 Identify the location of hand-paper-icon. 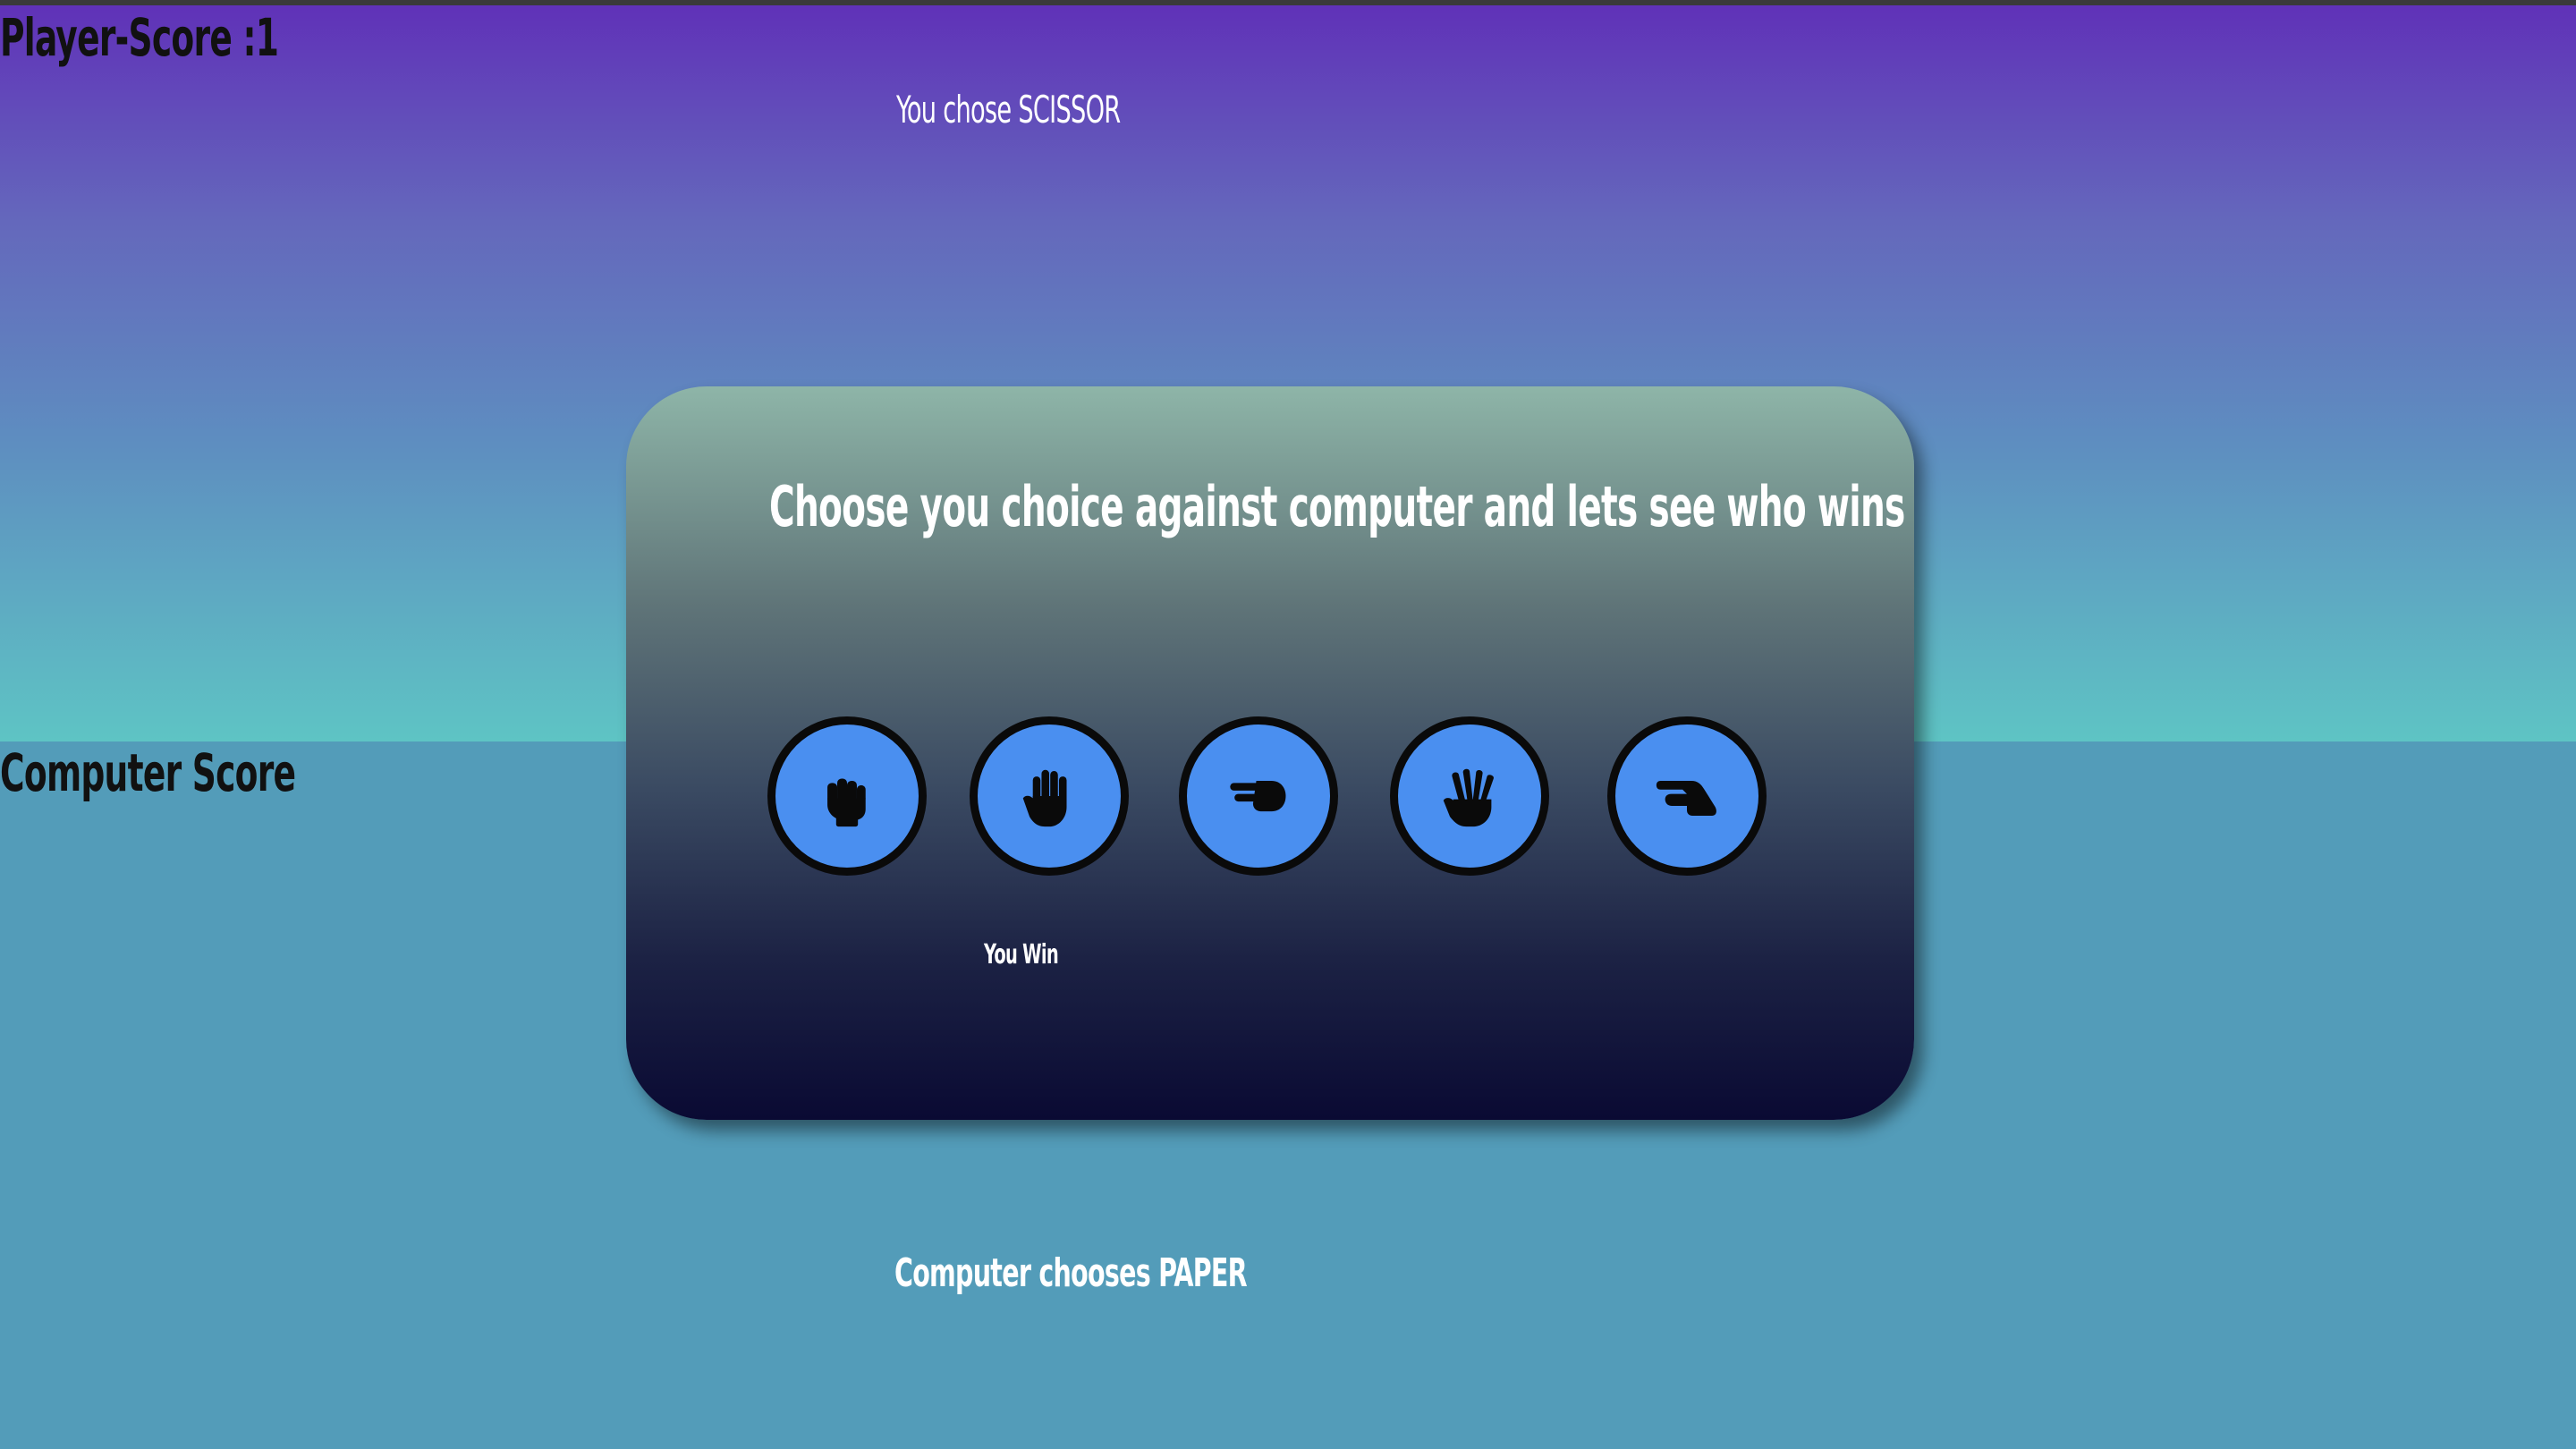
(1044, 798).